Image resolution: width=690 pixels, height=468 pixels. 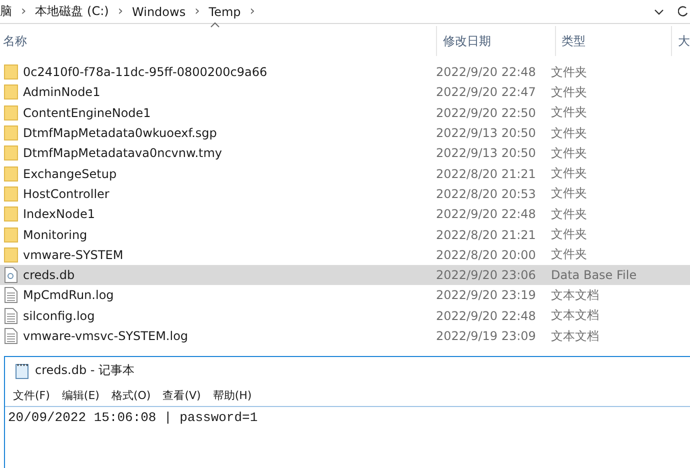 I want to click on text-editor: 20/09/2022 15:06:08 | password=1, so click(x=347, y=437).